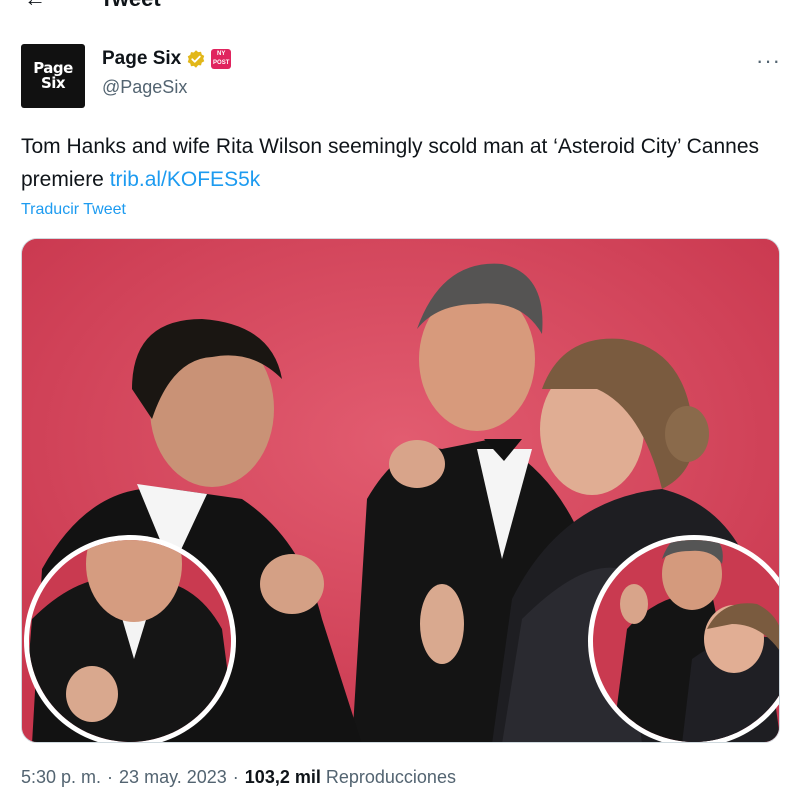 The image size is (800, 811). What do you see at coordinates (141, 59) in the screenshot?
I see `author-name: Page Six` at bounding box center [141, 59].